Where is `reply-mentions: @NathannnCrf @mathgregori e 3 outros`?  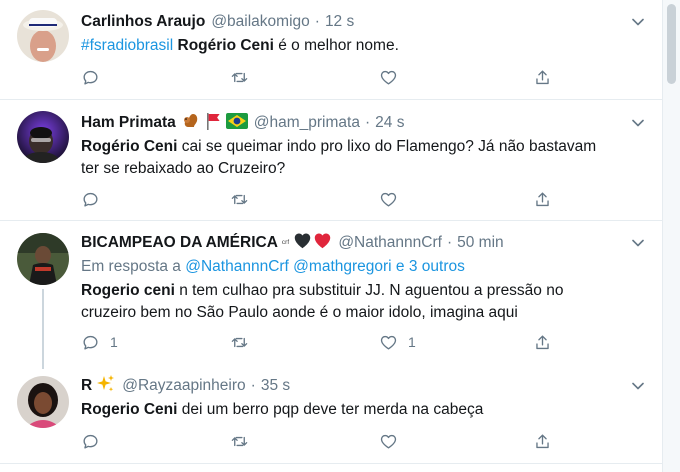
reply-mentions: @NathannnCrf @mathgregori e 3 outros is located at coordinates (325, 266).